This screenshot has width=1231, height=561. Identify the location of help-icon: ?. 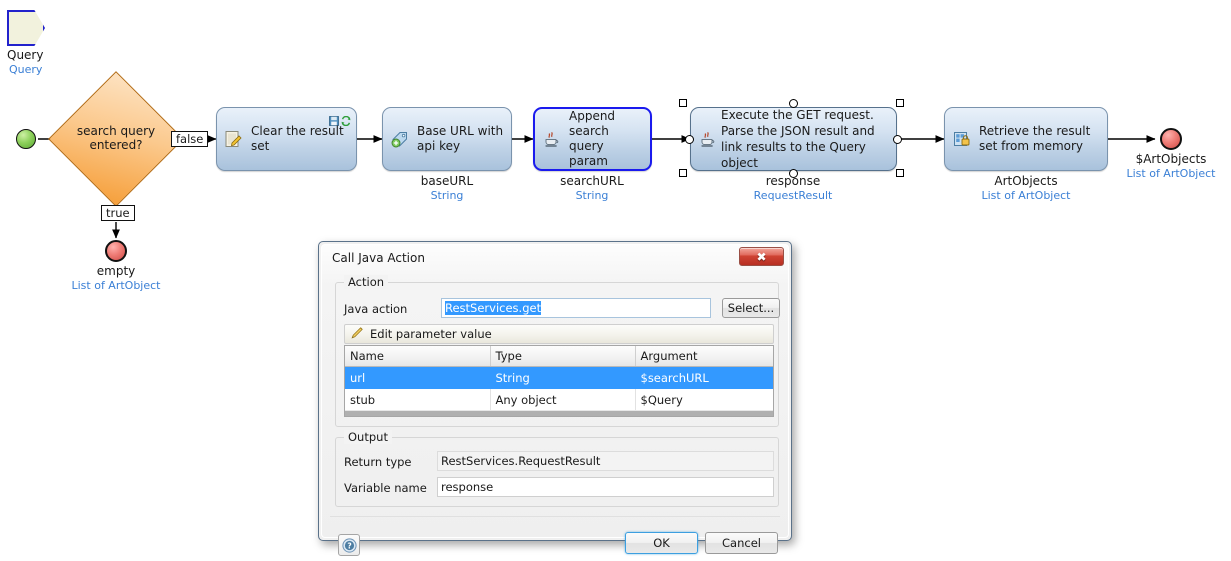
(349, 545).